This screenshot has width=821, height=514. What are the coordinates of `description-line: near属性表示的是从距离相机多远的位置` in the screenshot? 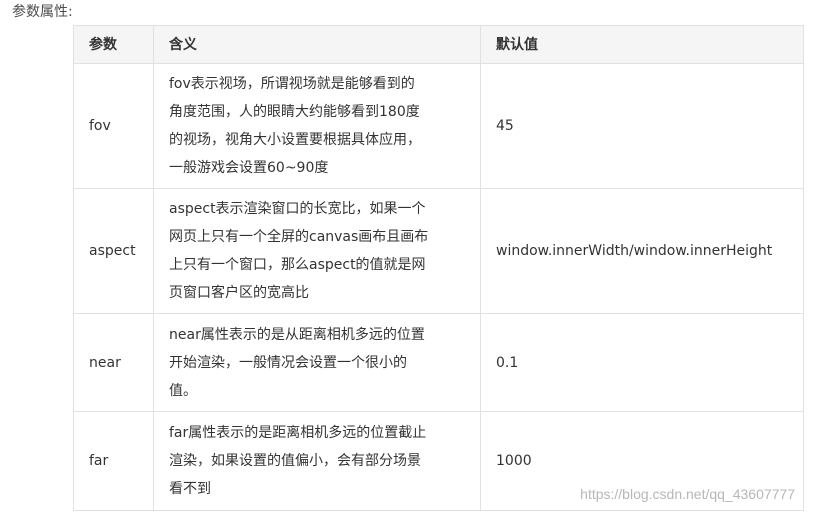 It's located at (297, 334).